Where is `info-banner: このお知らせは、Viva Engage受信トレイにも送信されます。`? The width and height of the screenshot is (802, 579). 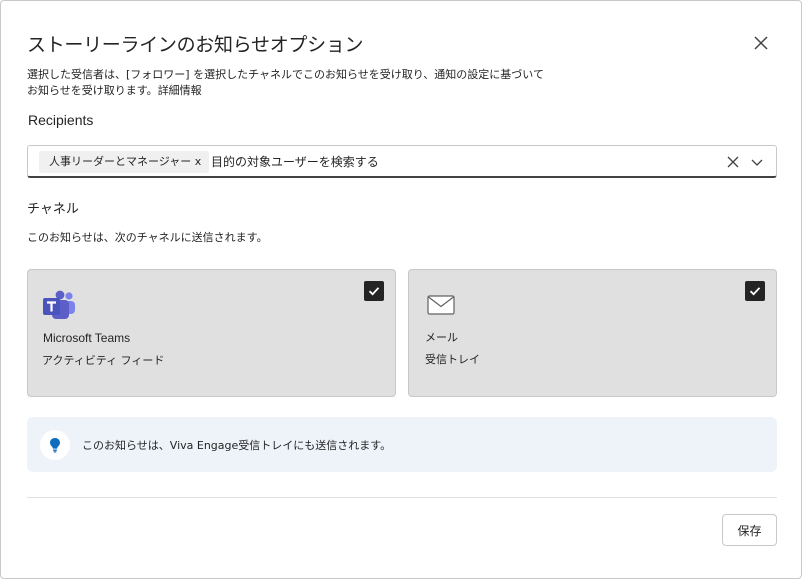
info-banner: このお知らせは、Viva Engage受信トレイにも送信されます。 is located at coordinates (402, 444).